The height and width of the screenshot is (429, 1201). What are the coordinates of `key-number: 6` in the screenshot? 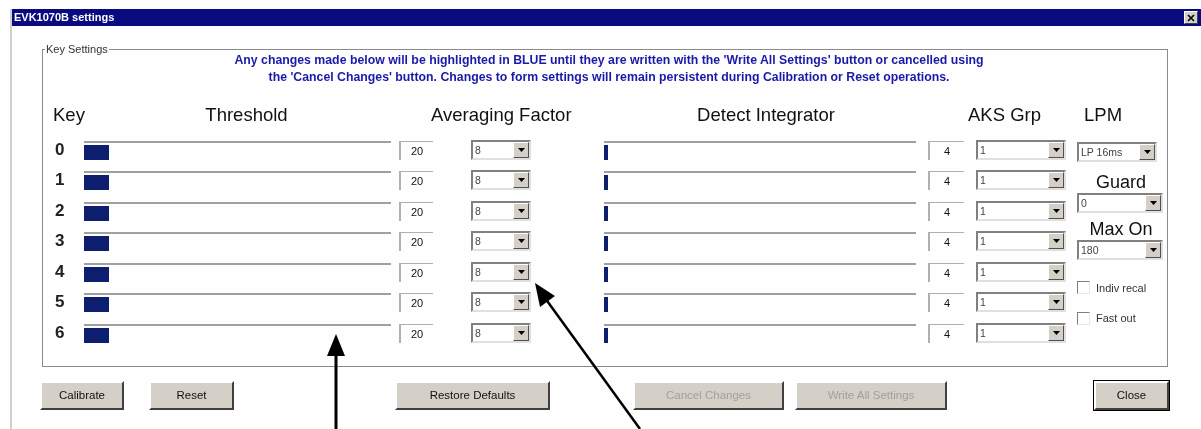 It's located at (60, 332).